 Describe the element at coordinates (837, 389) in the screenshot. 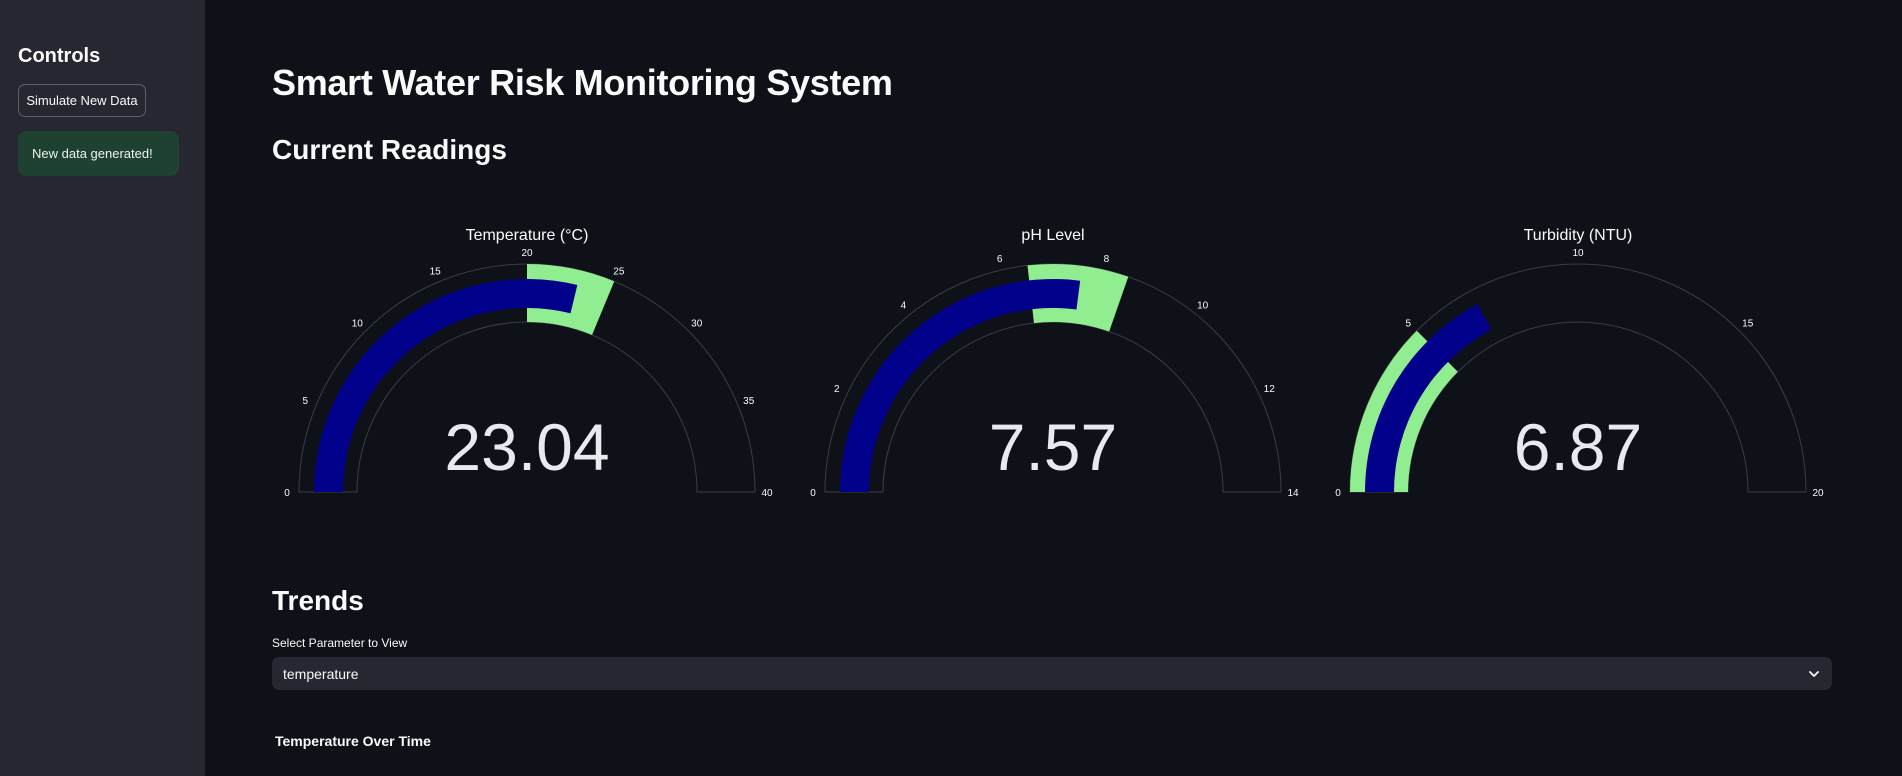

I see `ph-gauge-tick-label: 2` at that location.